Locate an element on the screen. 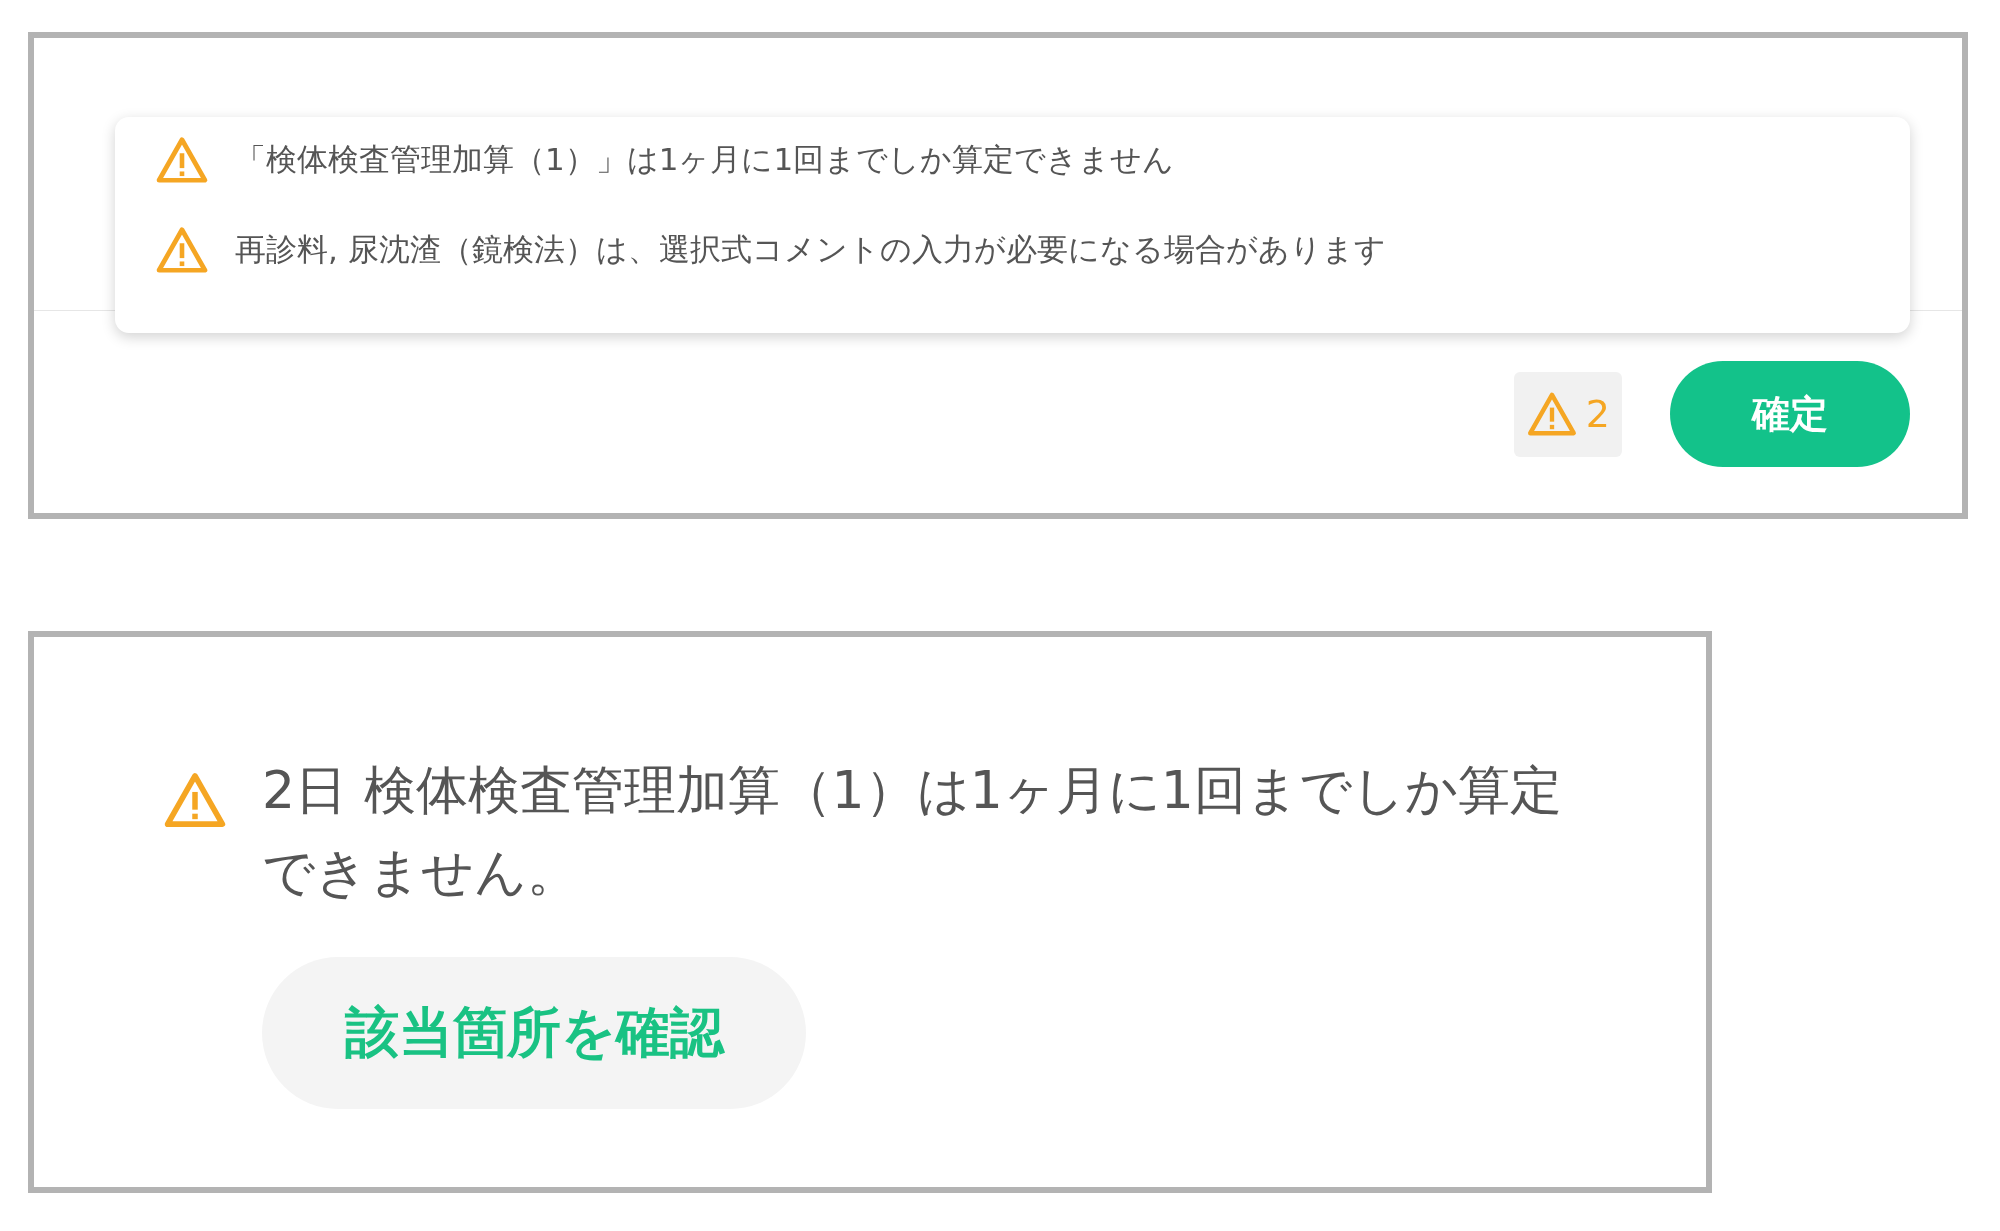 Image resolution: width=2000 pixels, height=1231 pixels. warning-message: 2日 検体検査管理加算（1）は1ヶ月に1回までしか算定できません。 is located at coordinates (912, 831).